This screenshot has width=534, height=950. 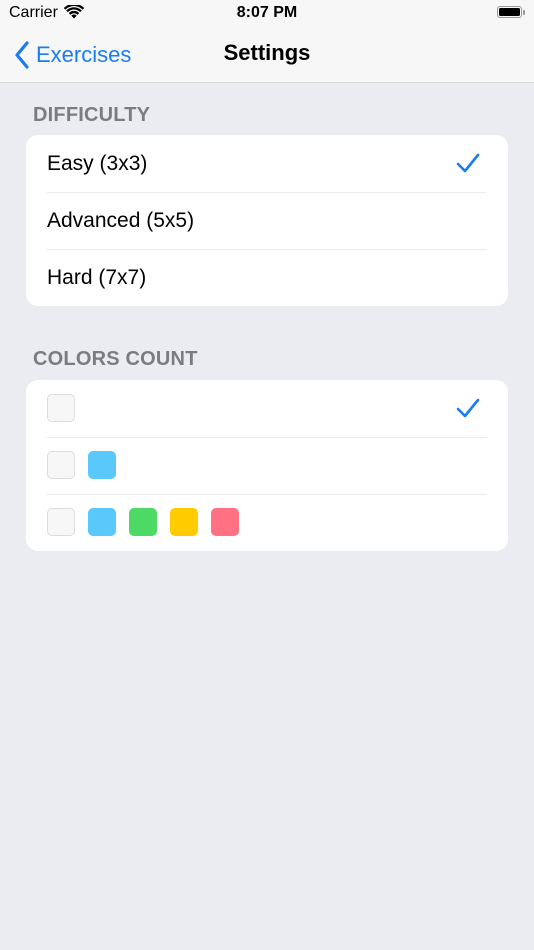 I want to click on page-title: Settings, so click(x=267, y=52).